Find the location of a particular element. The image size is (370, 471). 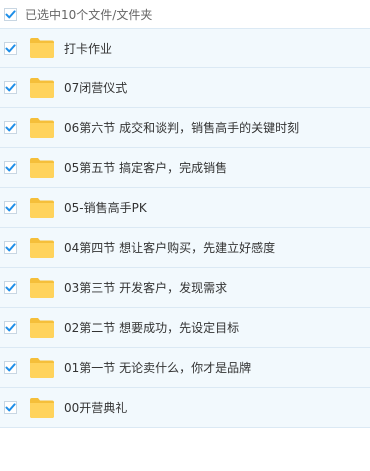

file-row: 03第三节 开发客户，发现需求 is located at coordinates (185, 288).